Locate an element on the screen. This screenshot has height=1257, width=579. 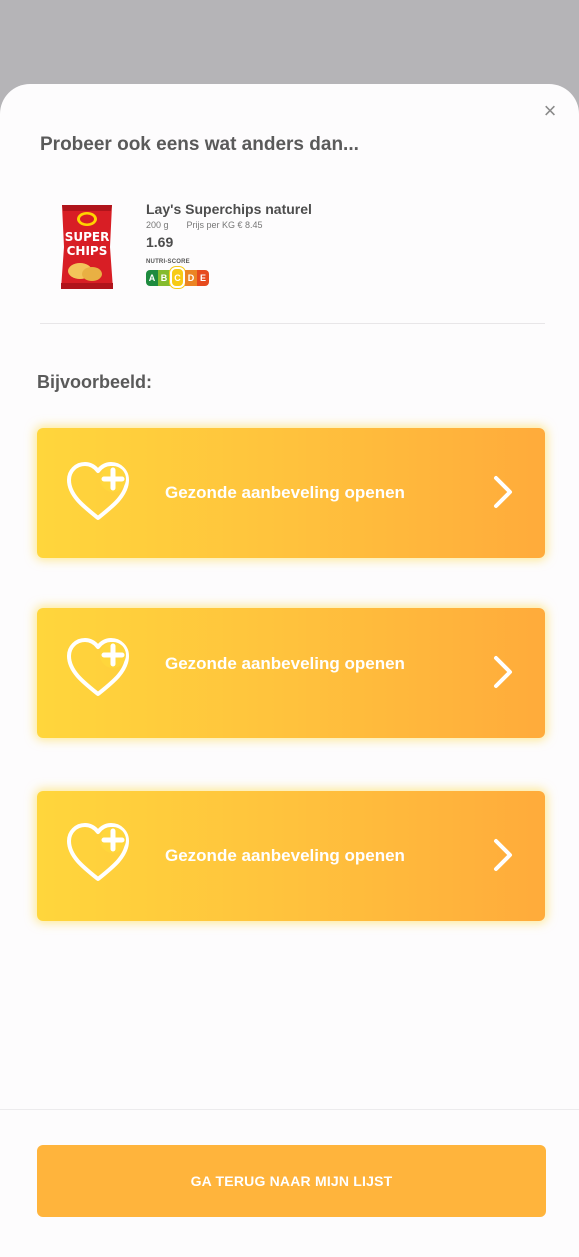
product-price: 1.69 is located at coordinates (160, 242).